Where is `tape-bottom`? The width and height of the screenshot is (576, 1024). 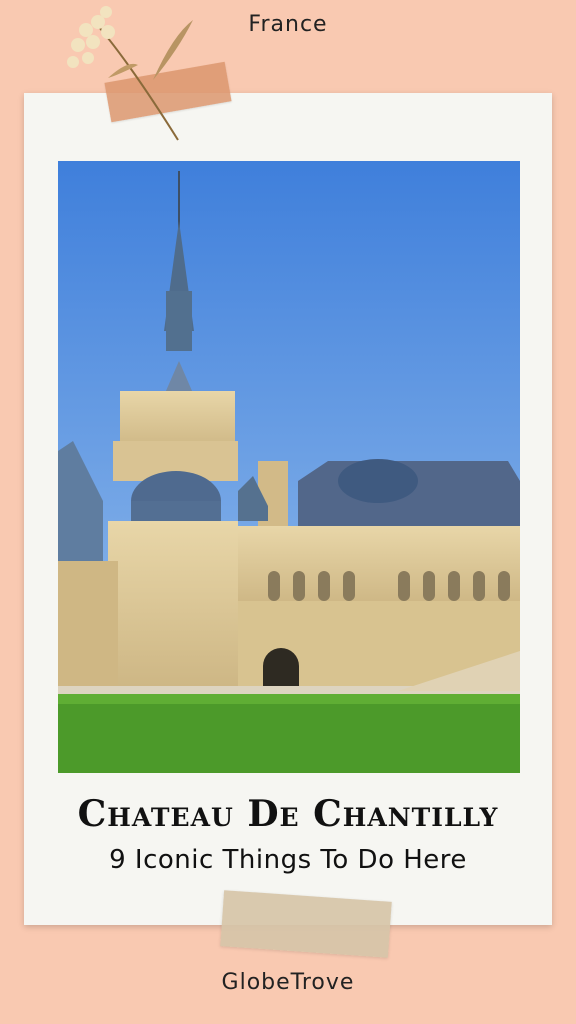
tape-bottom is located at coordinates (306, 924).